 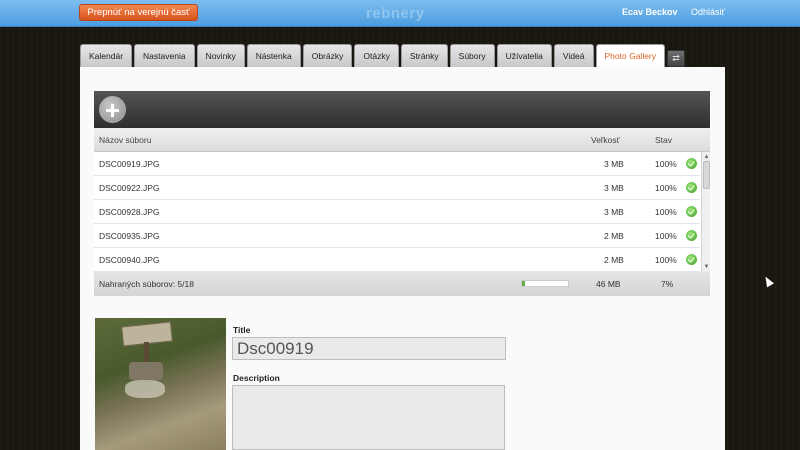 I want to click on tab-vide-: Videá, so click(x=573, y=55).